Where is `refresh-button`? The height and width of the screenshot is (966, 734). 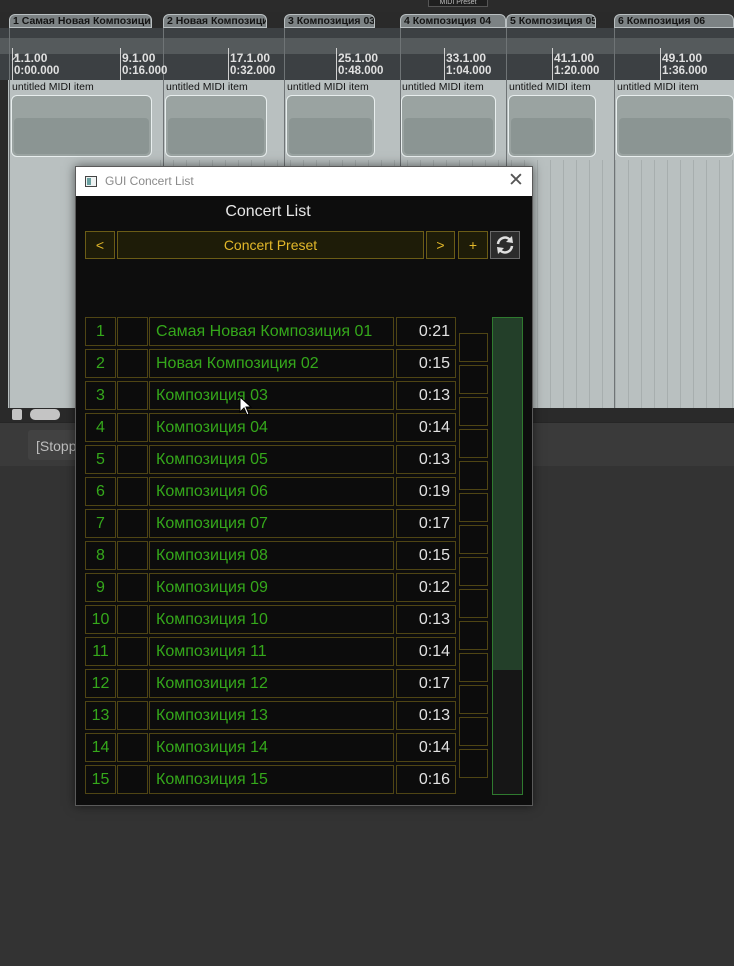
refresh-button is located at coordinates (505, 245).